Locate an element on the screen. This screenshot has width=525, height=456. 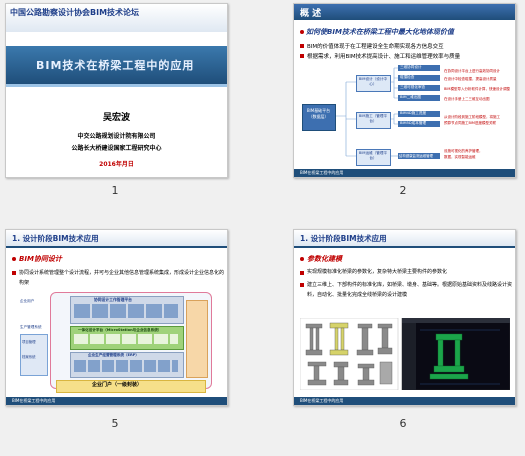
svg-text: 在协同设计平台上进行高效协同设计 is located at coordinates (472, 70).